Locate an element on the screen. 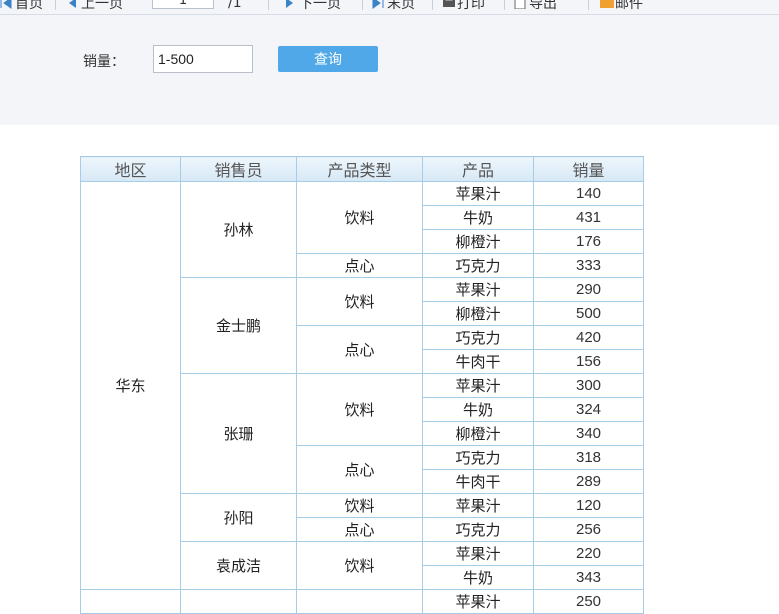 The height and width of the screenshot is (614, 779). product-type-cell is located at coordinates (359, 601).